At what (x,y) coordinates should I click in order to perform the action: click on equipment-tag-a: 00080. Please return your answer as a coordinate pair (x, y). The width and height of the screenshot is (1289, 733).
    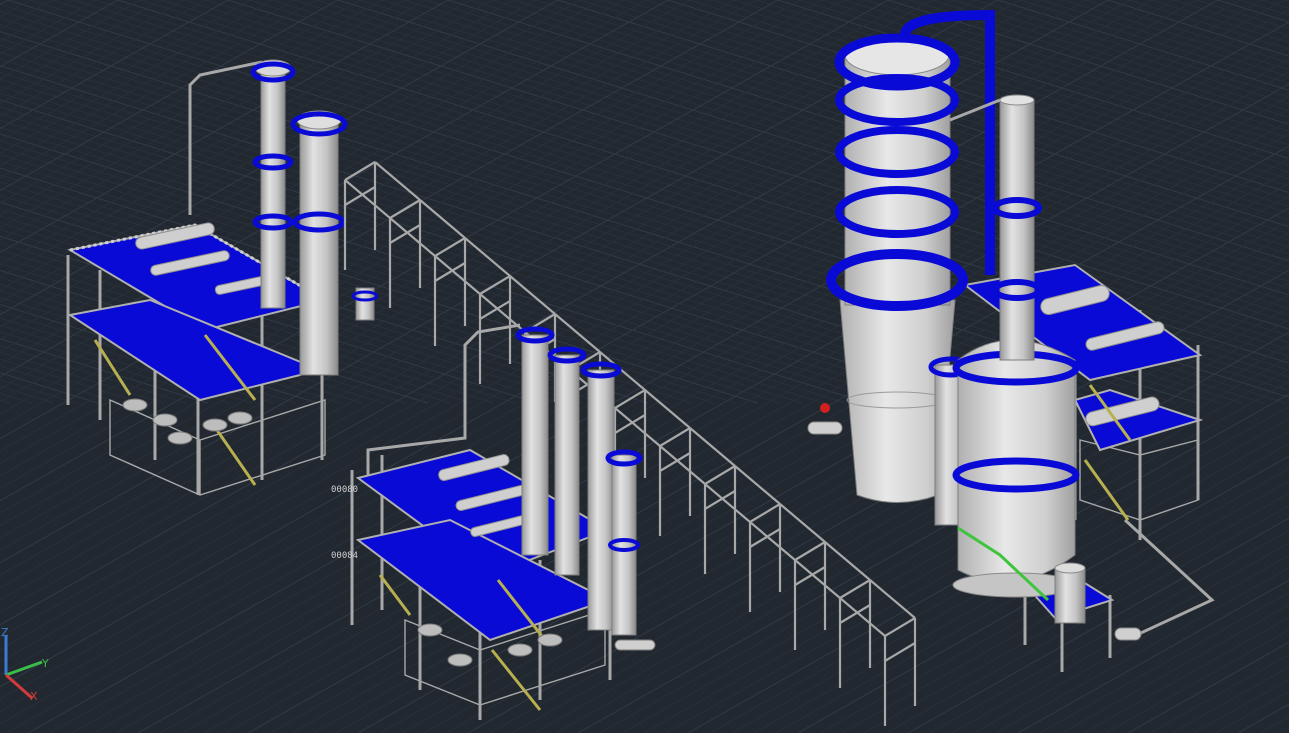
    Looking at the image, I should click on (344, 490).